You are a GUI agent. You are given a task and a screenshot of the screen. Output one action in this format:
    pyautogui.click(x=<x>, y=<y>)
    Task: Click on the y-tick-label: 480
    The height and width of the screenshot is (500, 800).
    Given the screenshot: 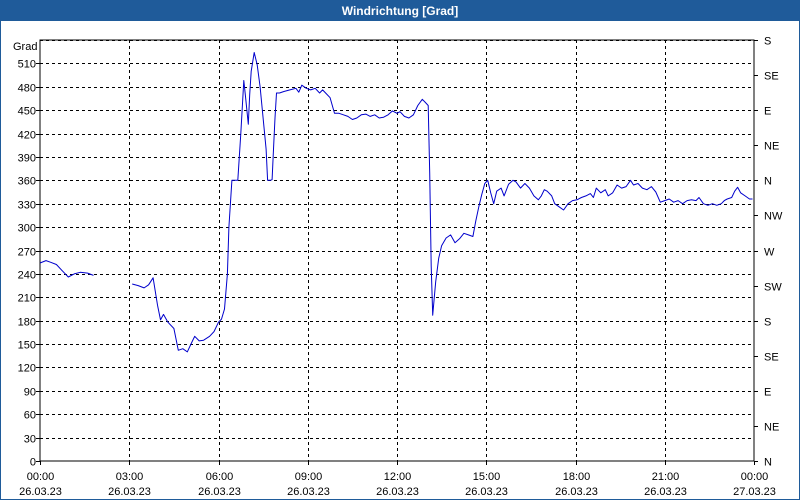 What is the action you would take?
    pyautogui.click(x=27, y=89)
    